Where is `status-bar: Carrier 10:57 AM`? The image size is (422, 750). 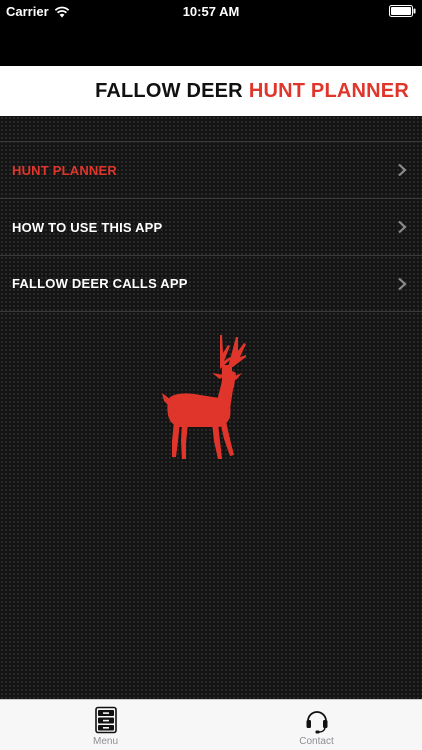
status-bar: Carrier 10:57 AM is located at coordinates (211, 12).